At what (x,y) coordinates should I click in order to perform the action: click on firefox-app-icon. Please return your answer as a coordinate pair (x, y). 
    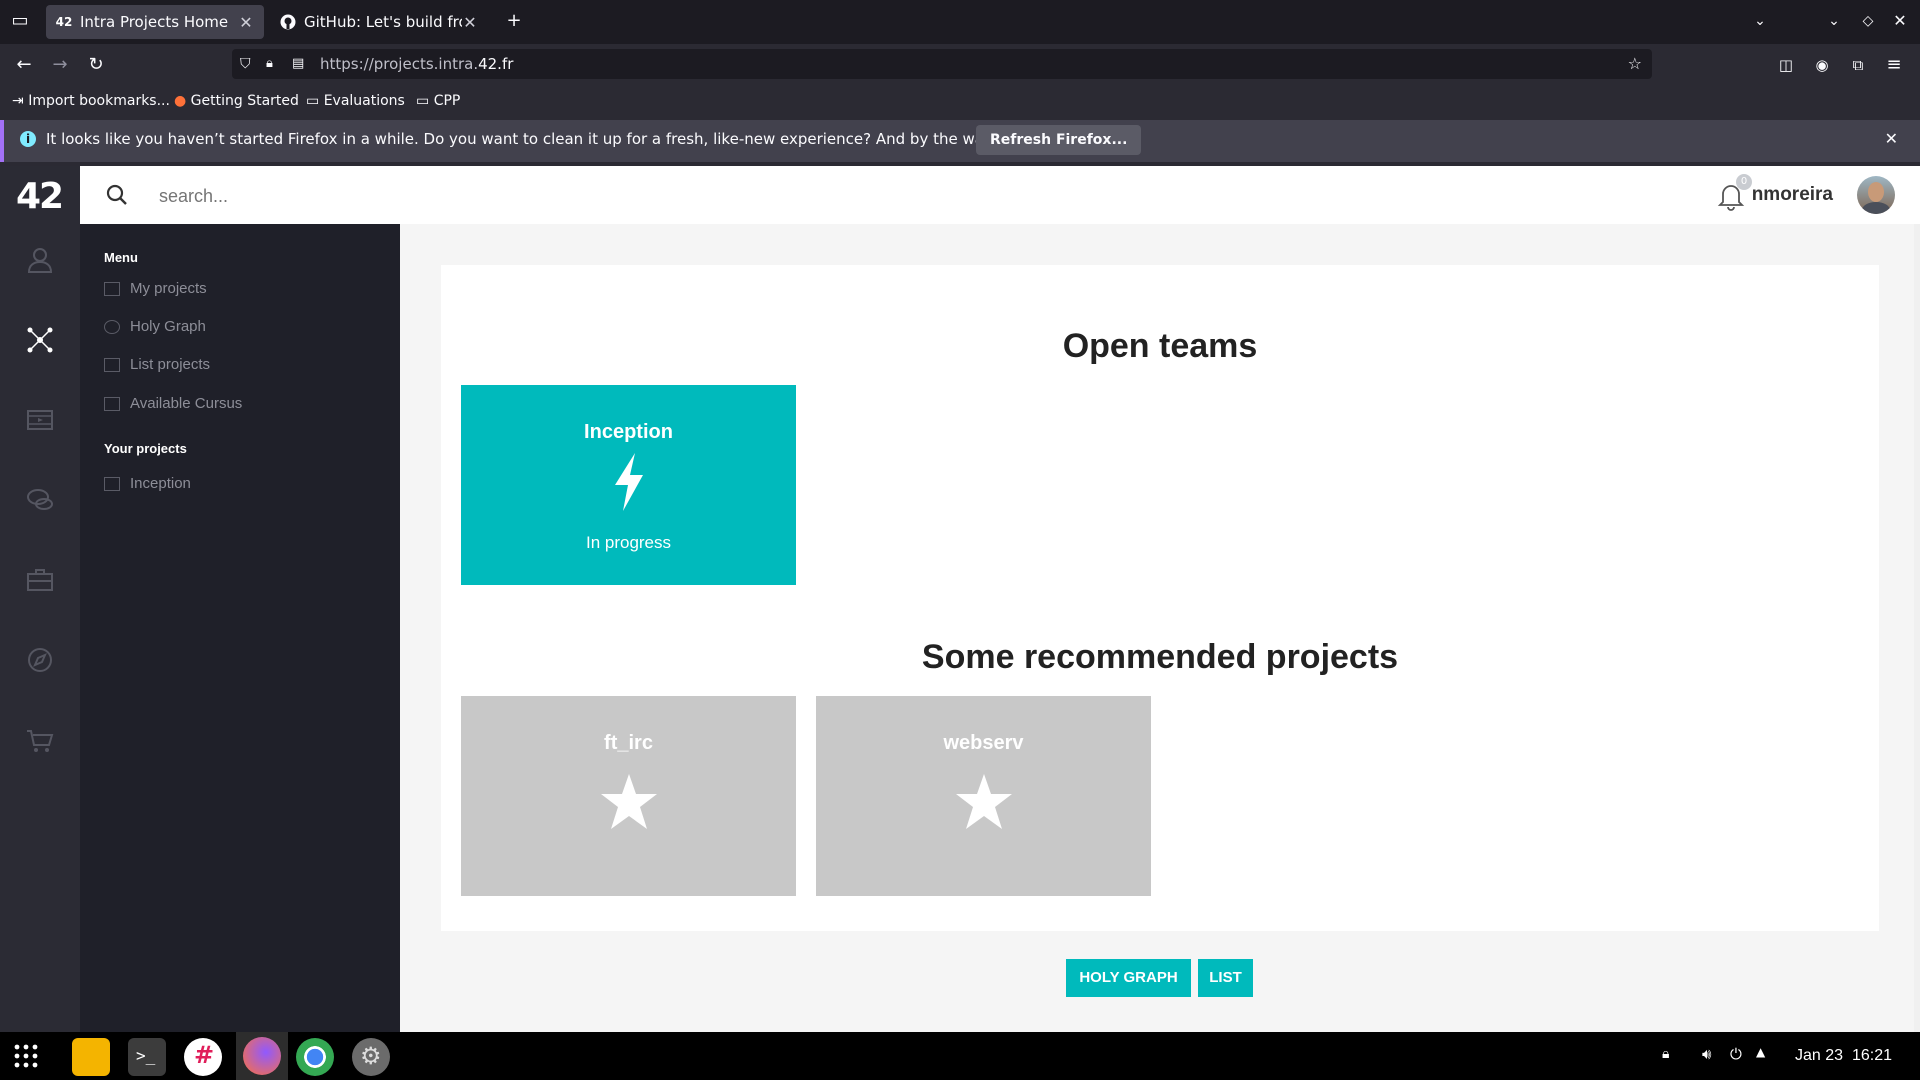
    Looking at the image, I should click on (262, 1056).